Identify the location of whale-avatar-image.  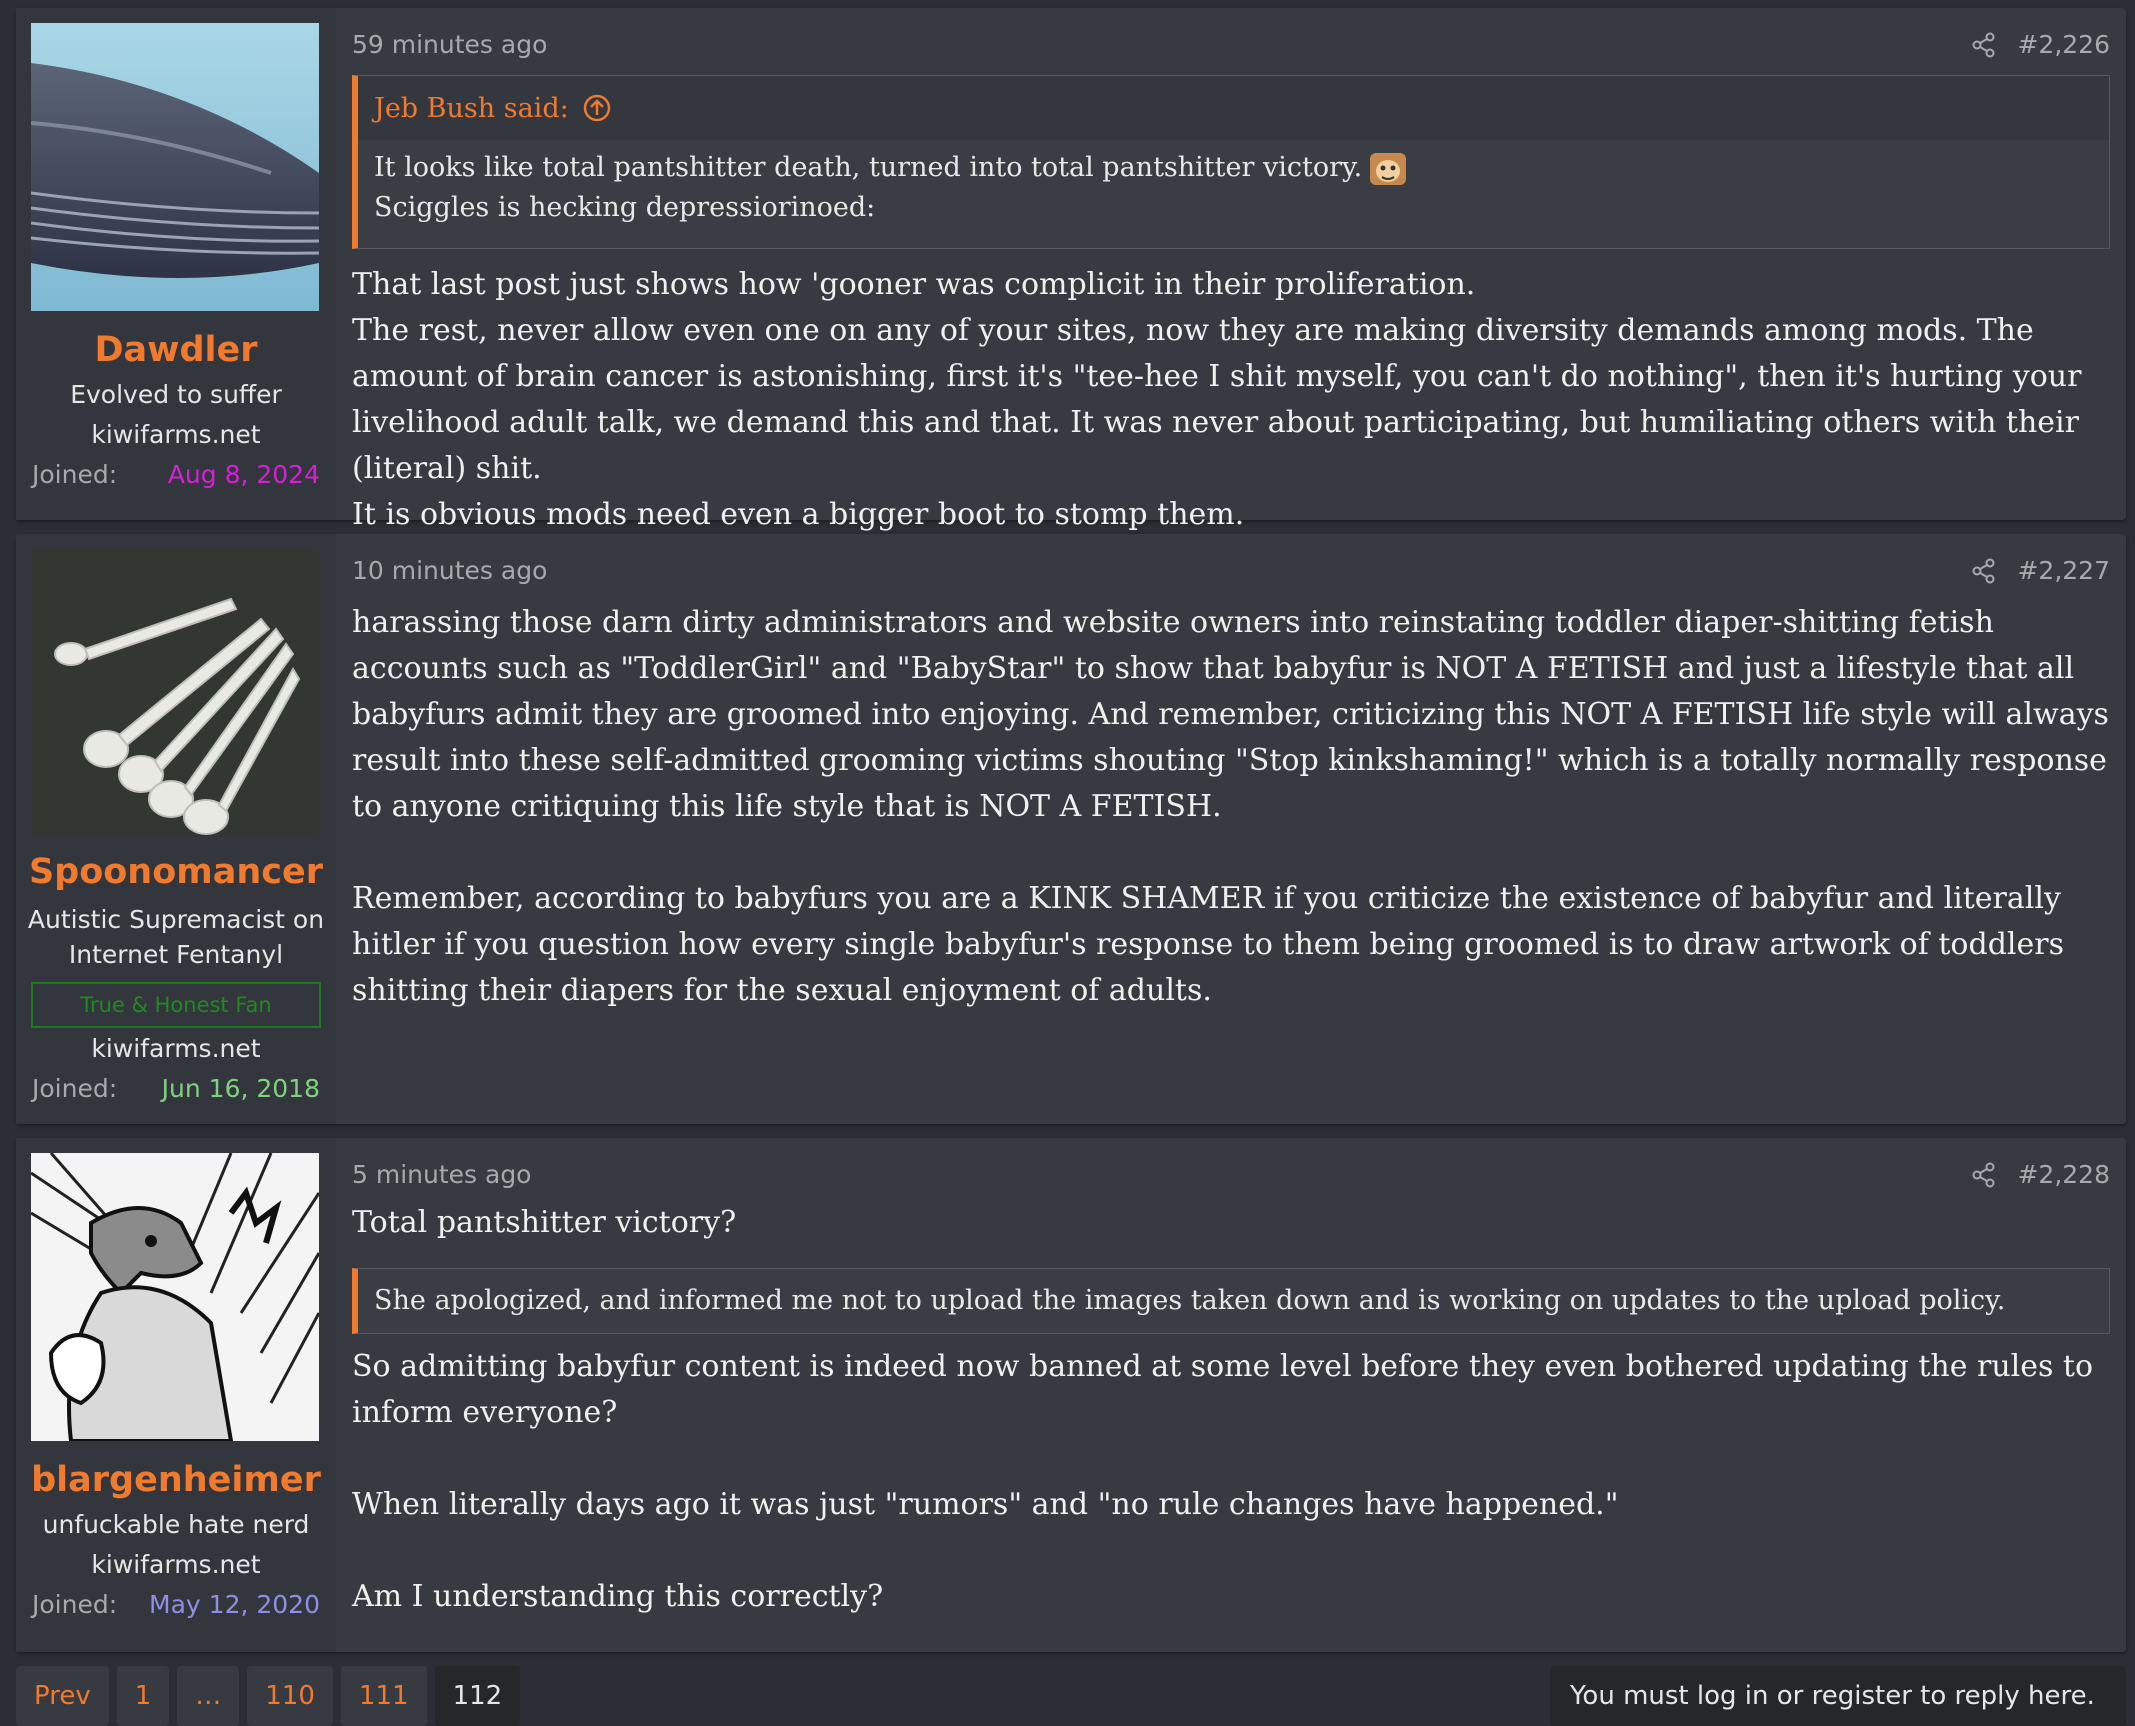
(175, 167).